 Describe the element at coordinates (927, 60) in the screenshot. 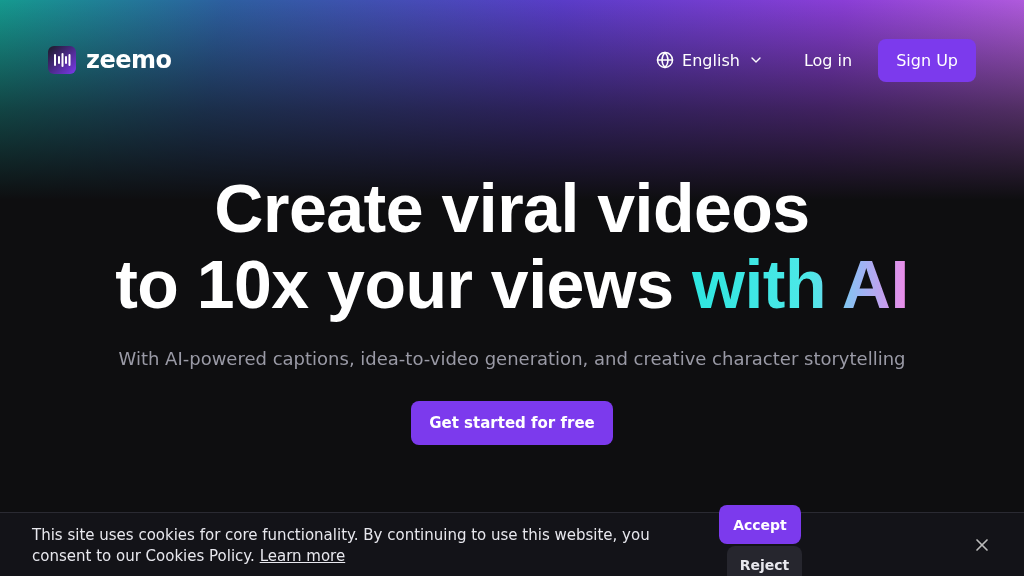

I see `signup-button: Sign Up` at that location.